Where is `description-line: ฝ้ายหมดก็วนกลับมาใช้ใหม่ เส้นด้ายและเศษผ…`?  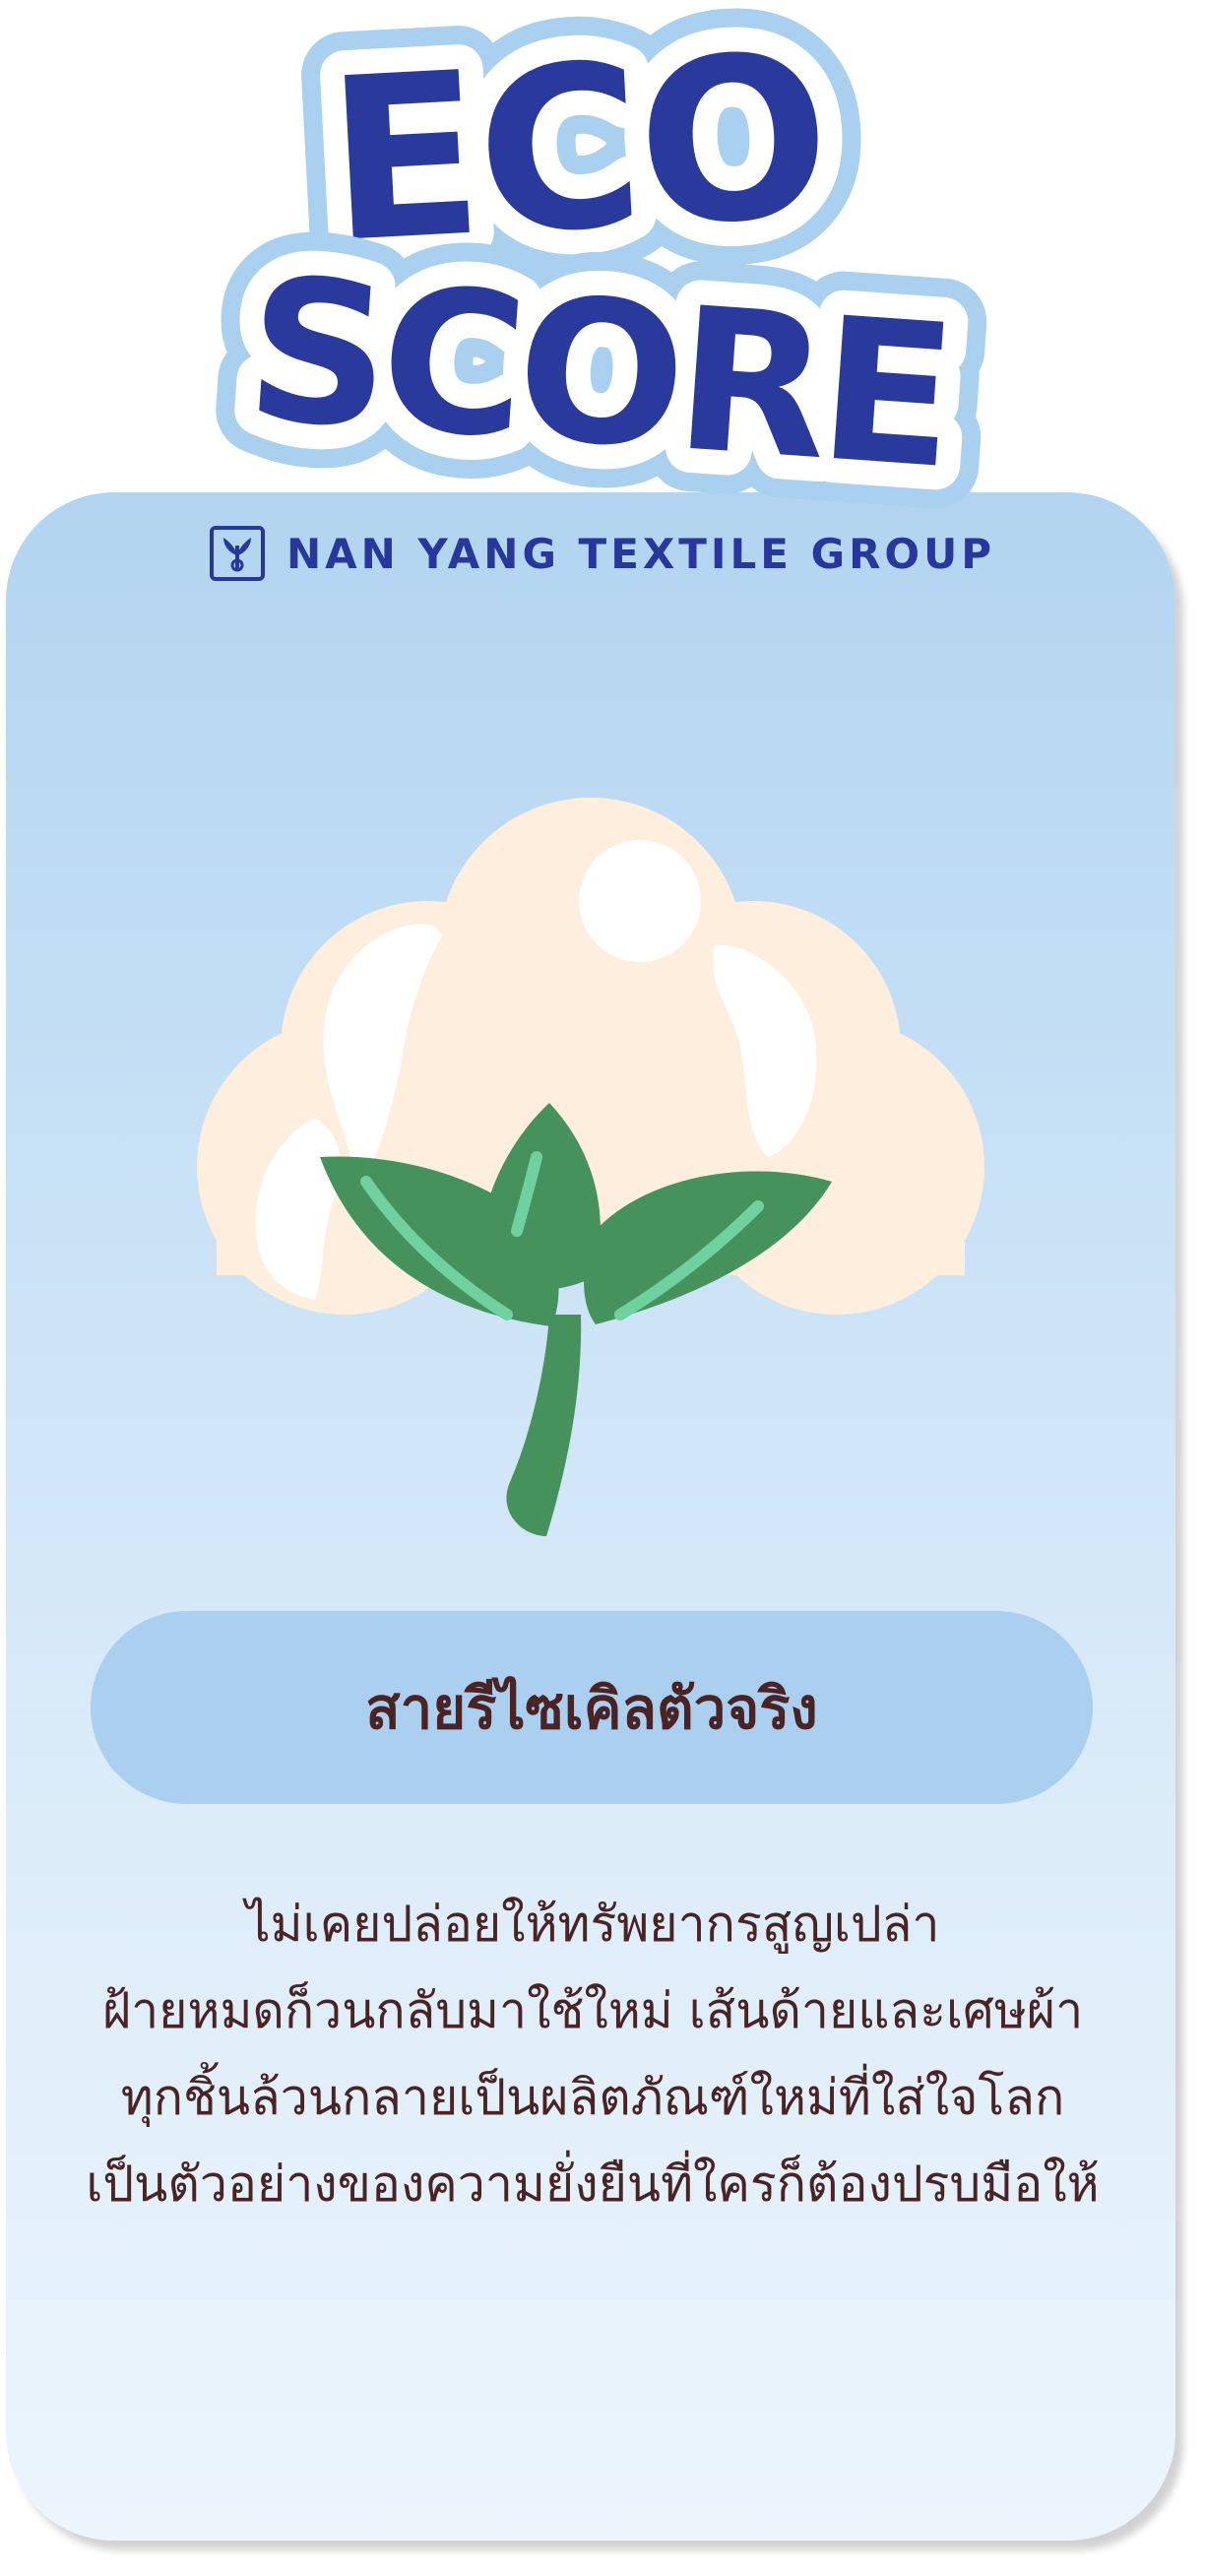 description-line: ฝ้ายหมดก็วนกลับมาใช้ใหม่ เส้นด้ายและเศษผ… is located at coordinates (592, 2010).